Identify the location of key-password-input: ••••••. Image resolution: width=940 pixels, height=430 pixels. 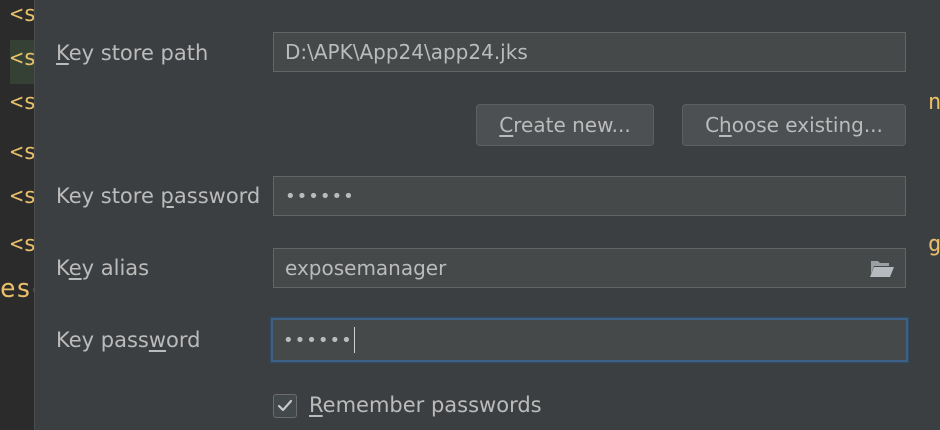
(589, 340).